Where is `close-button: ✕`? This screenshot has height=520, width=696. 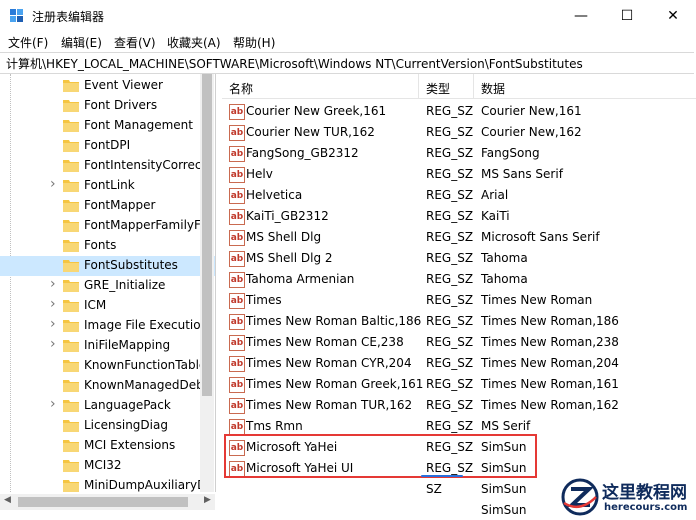
close-button: ✕ is located at coordinates (673, 16).